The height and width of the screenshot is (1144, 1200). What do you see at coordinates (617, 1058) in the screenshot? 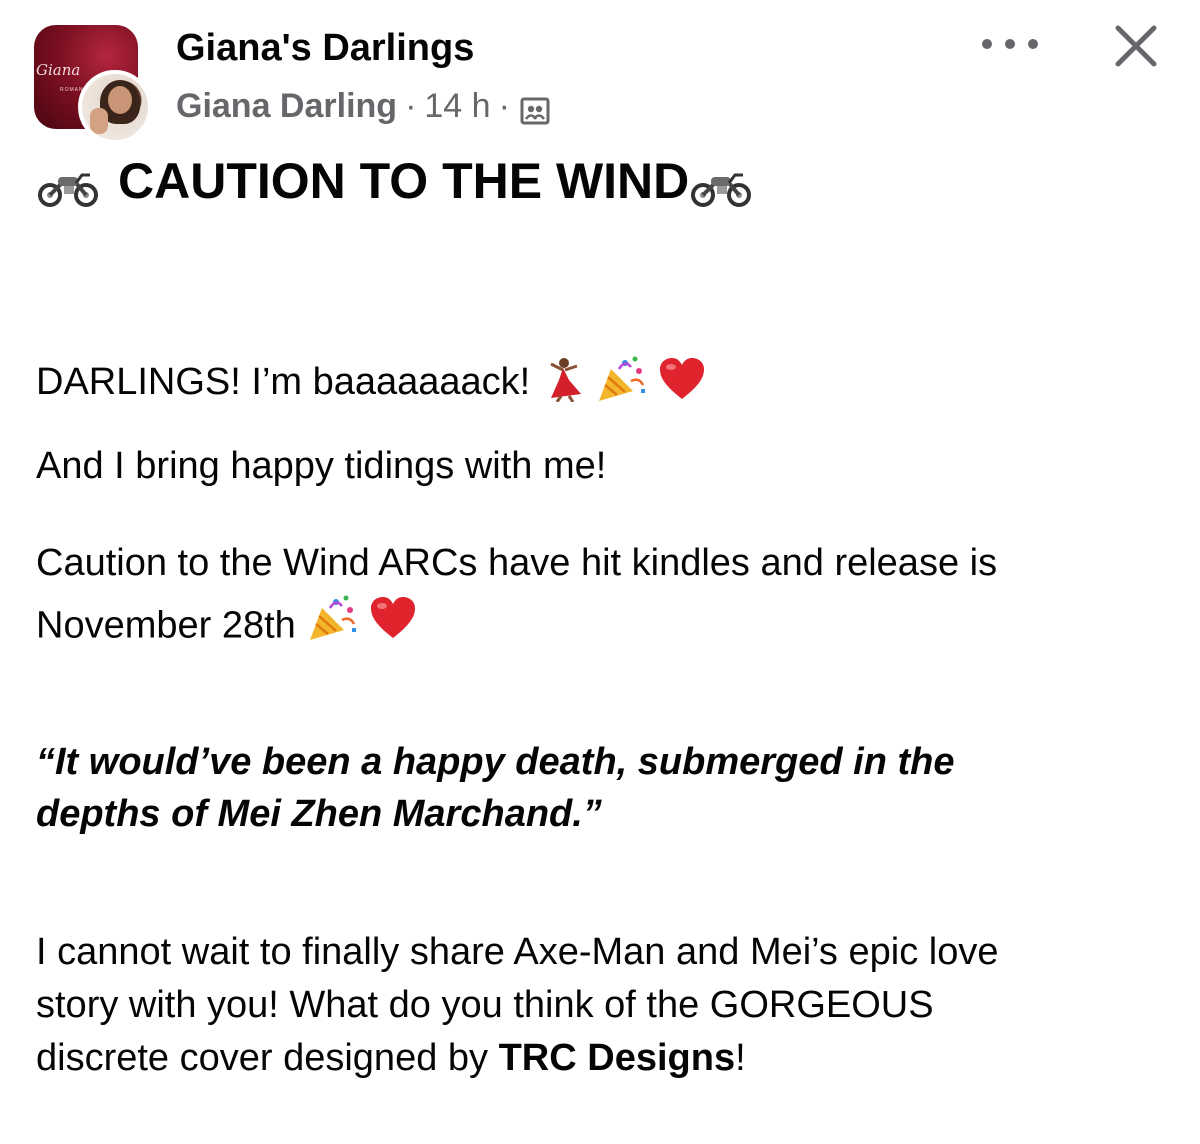
I see `designer-name: TRC Designs` at bounding box center [617, 1058].